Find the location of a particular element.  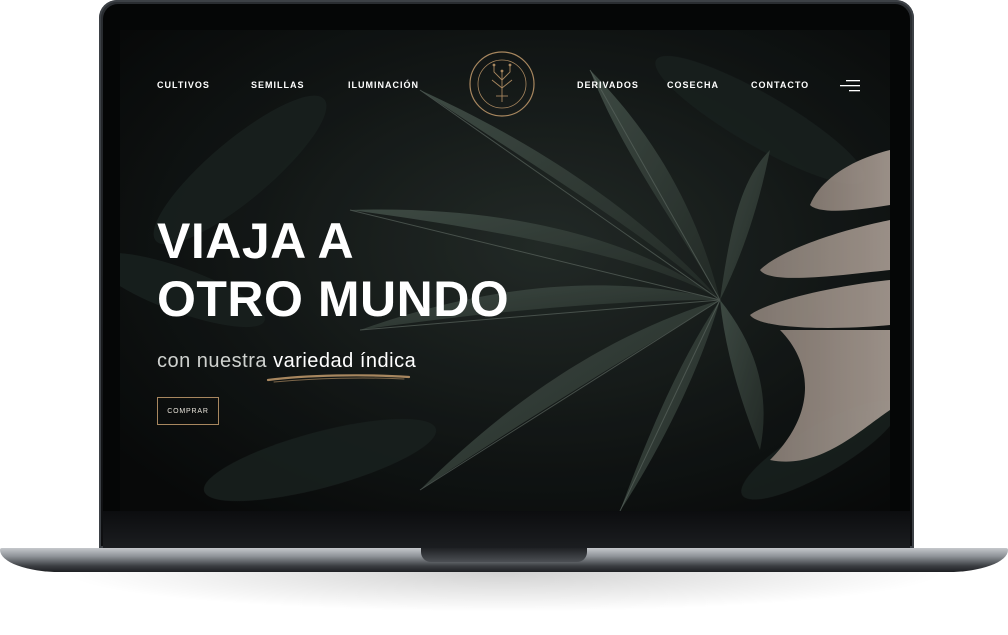

hero-title-line-2: OTRO MUNDO is located at coordinates (333, 299).